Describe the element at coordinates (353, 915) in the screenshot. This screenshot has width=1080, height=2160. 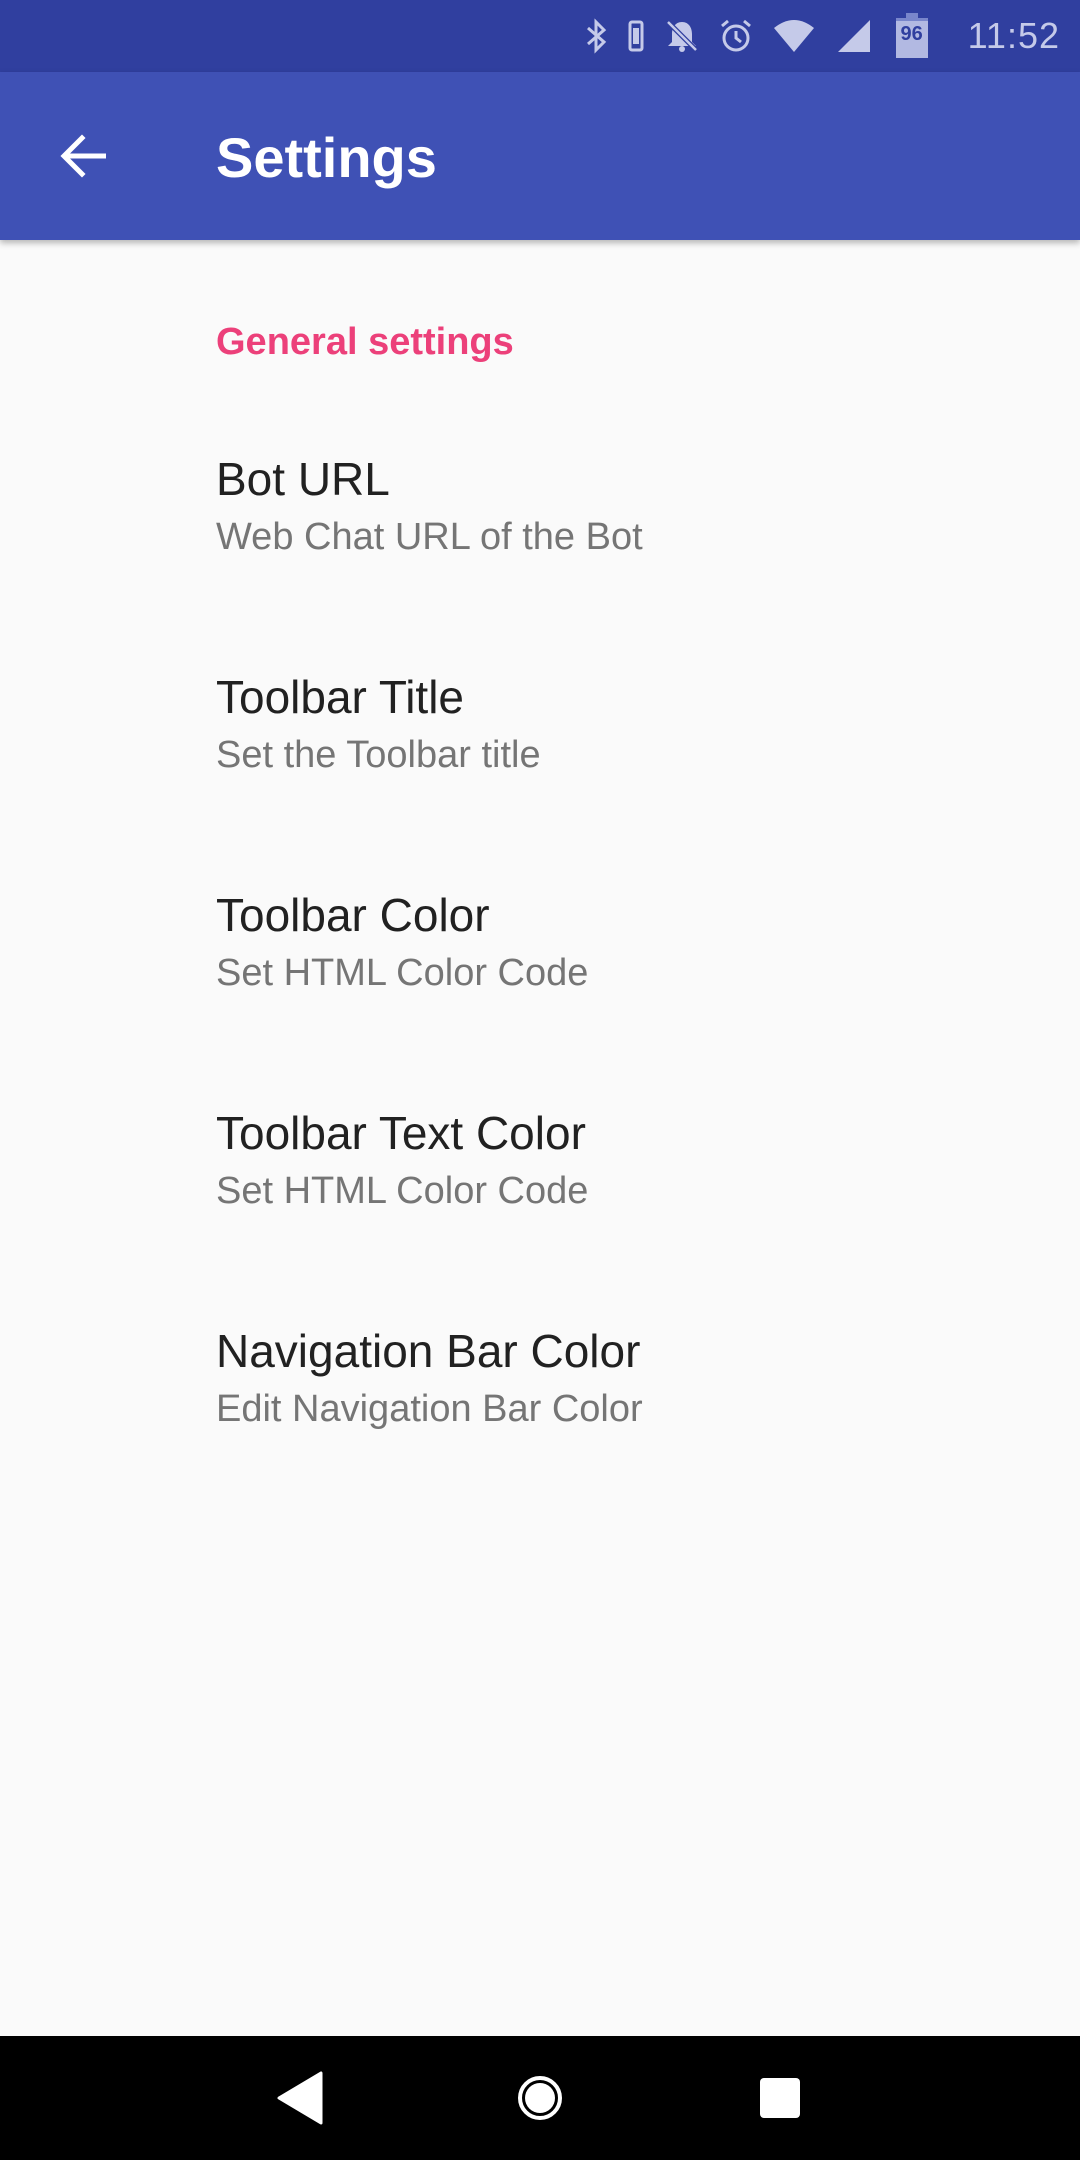
I see `pref-title: Toolbar Color` at that location.